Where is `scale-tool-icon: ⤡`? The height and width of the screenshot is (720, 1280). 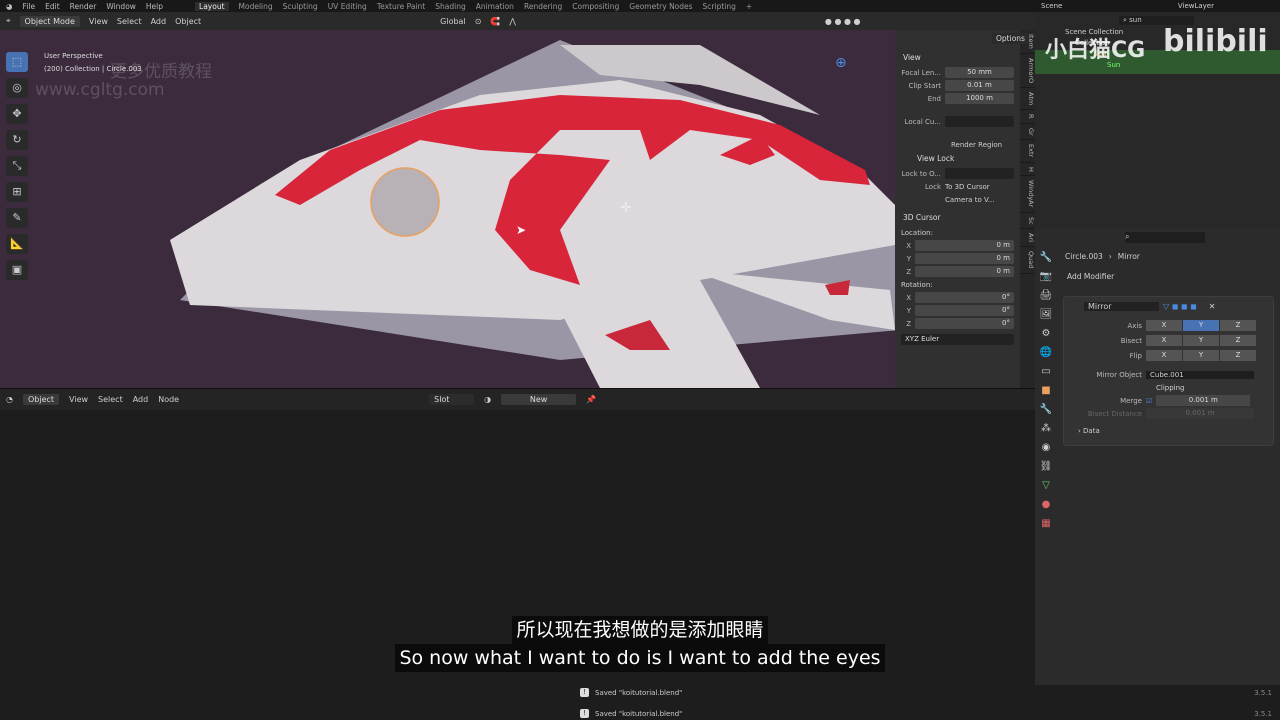
scale-tool-icon: ⤡ is located at coordinates (17, 166).